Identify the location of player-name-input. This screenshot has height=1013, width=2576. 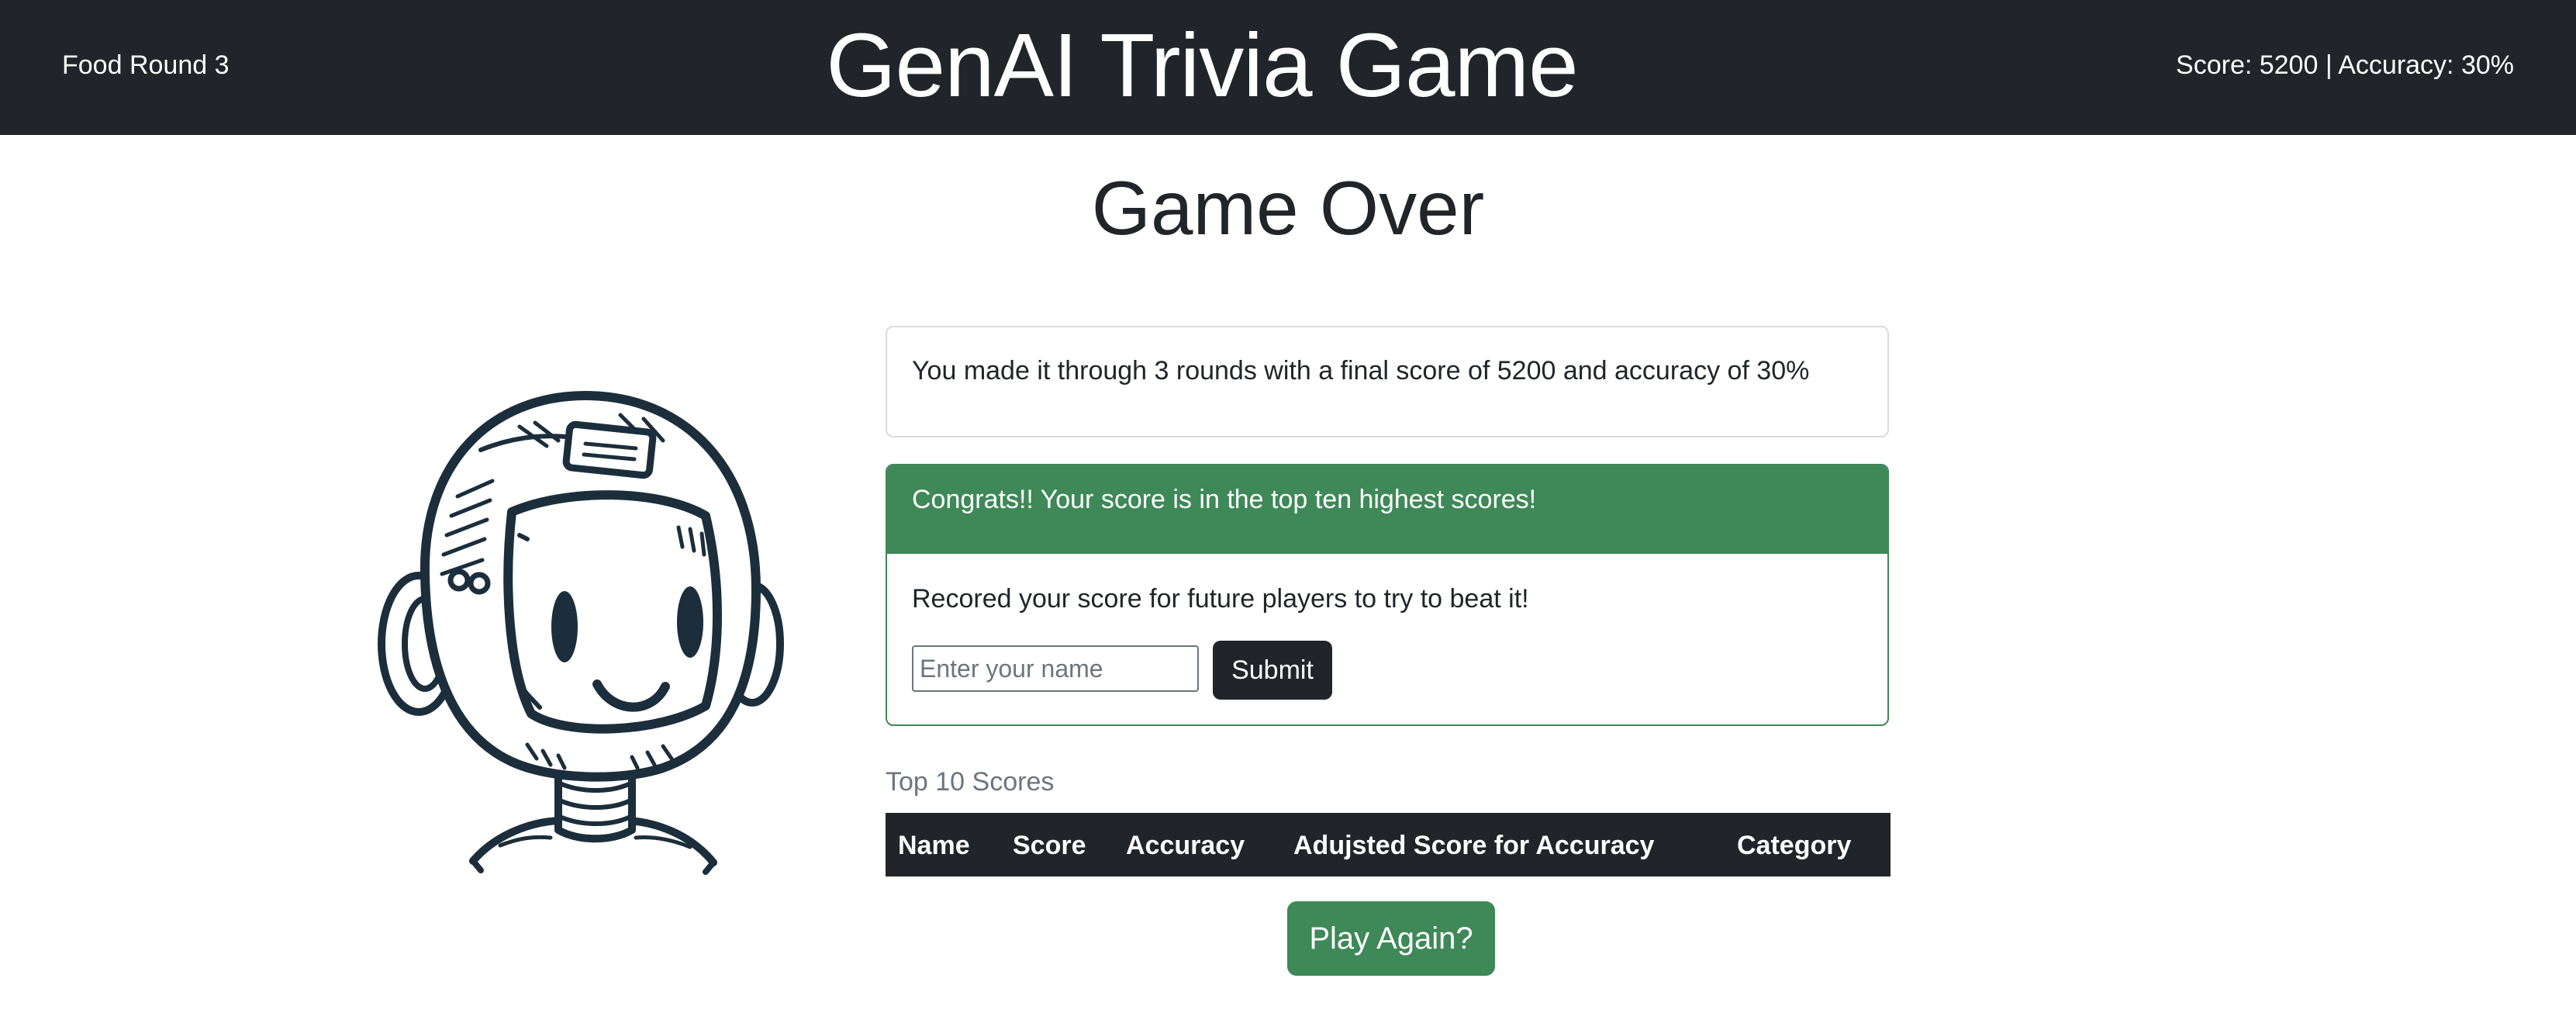
(1056, 668).